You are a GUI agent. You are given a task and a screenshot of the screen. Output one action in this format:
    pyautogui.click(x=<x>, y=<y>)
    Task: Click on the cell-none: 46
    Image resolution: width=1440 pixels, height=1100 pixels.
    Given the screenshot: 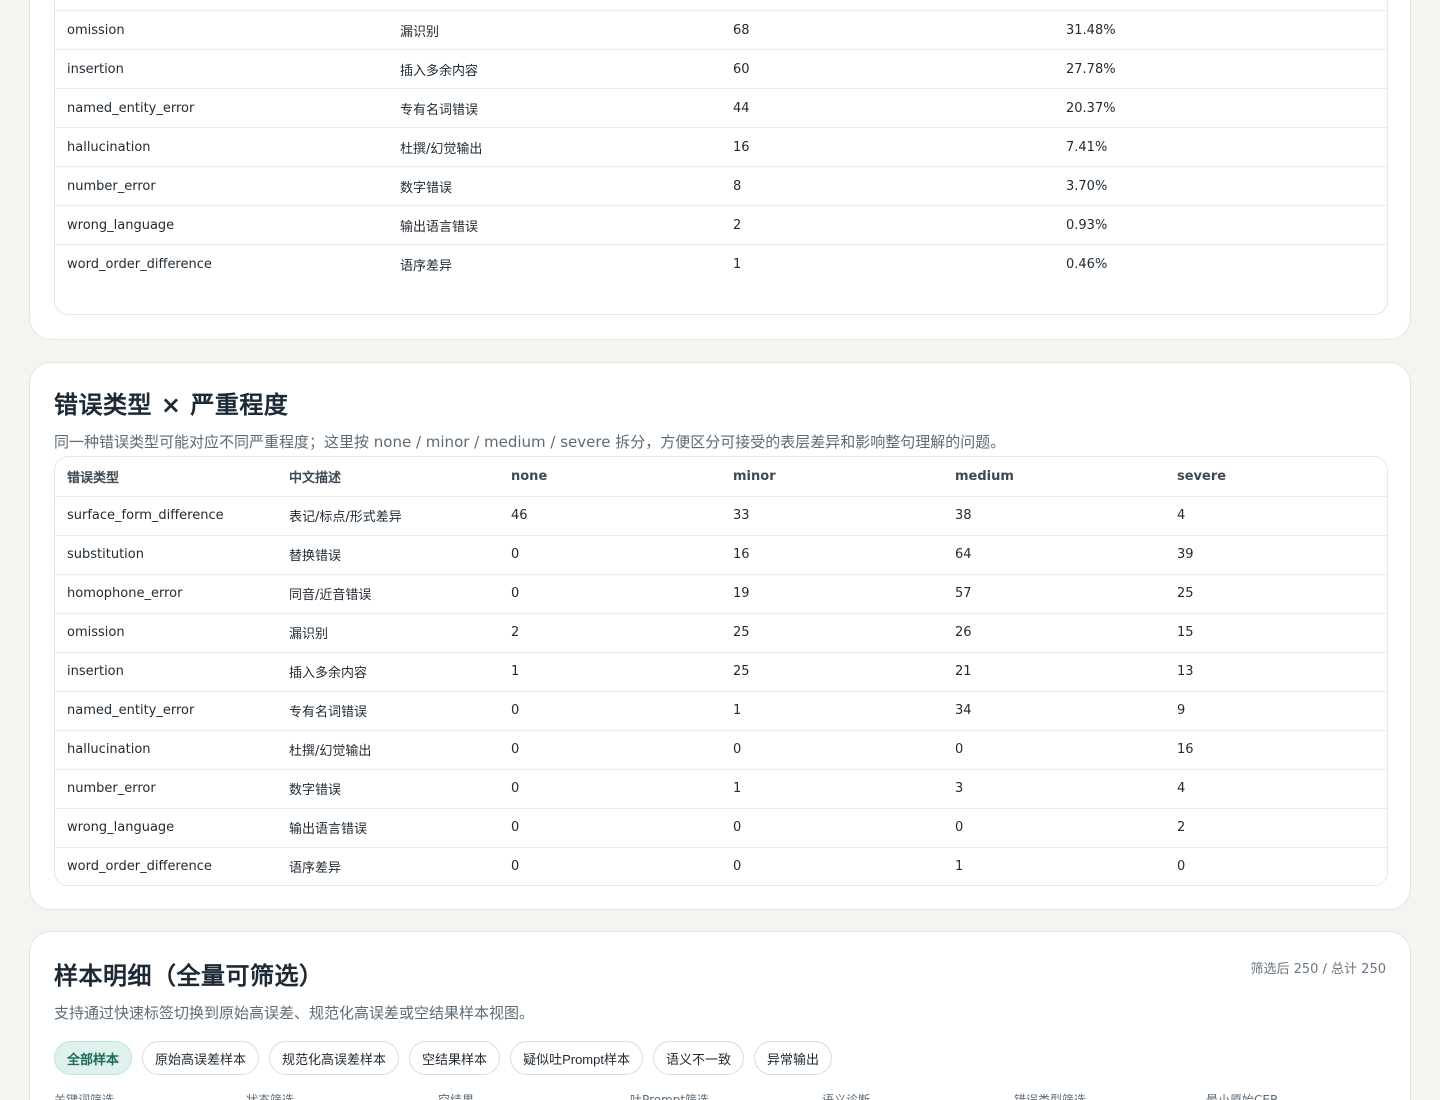 What is the action you would take?
    pyautogui.click(x=610, y=516)
    